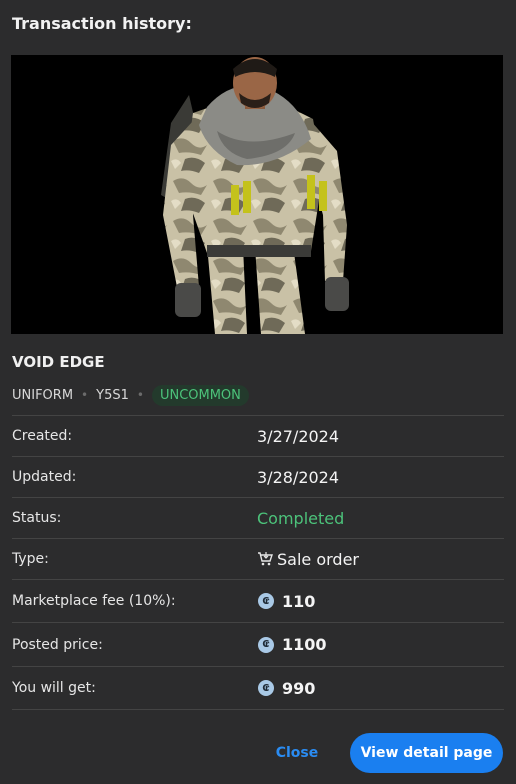 Image resolution: width=516 pixels, height=784 pixels. Describe the element at coordinates (297, 753) in the screenshot. I see `close-button: Close` at that location.